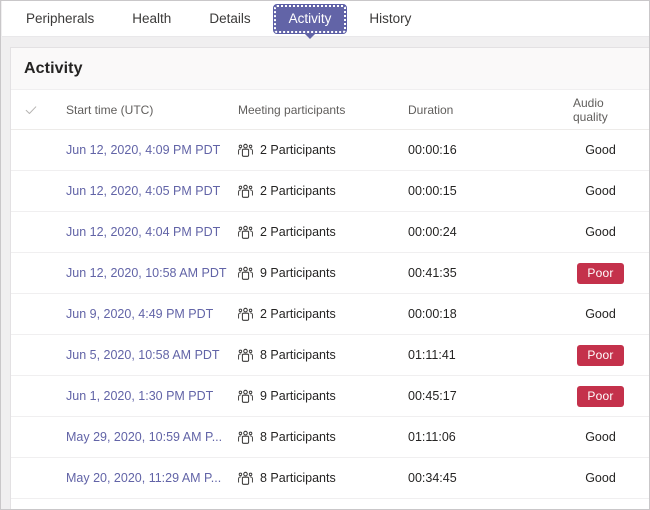 This screenshot has width=650, height=510. I want to click on cell-duration: 01:11:06, so click(432, 437).